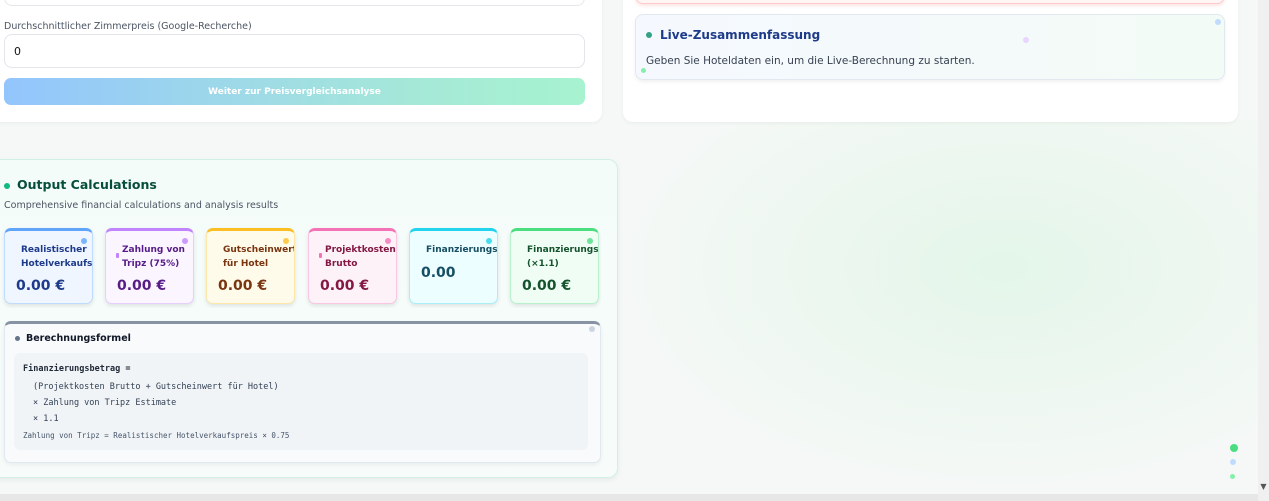 Image resolution: width=1269 pixels, height=501 pixels. I want to click on live-indicator-dot, so click(649, 35).